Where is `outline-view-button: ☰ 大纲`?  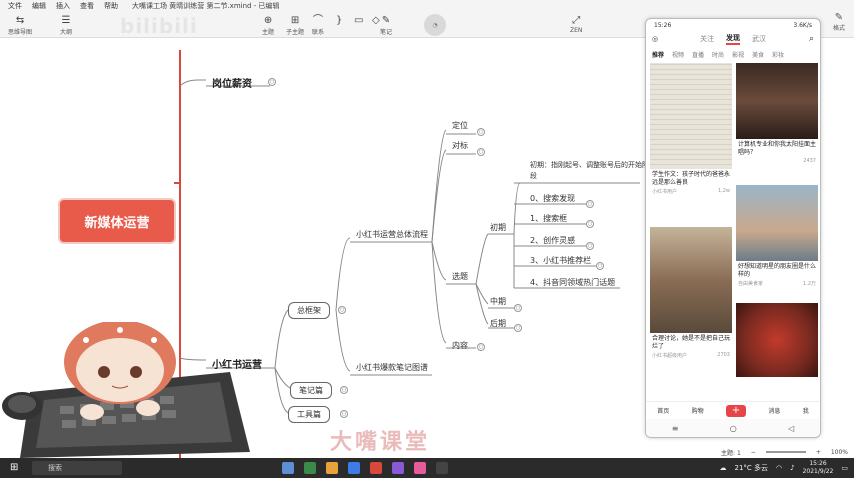
outline-view-button: ☰ 大纲 is located at coordinates (66, 25).